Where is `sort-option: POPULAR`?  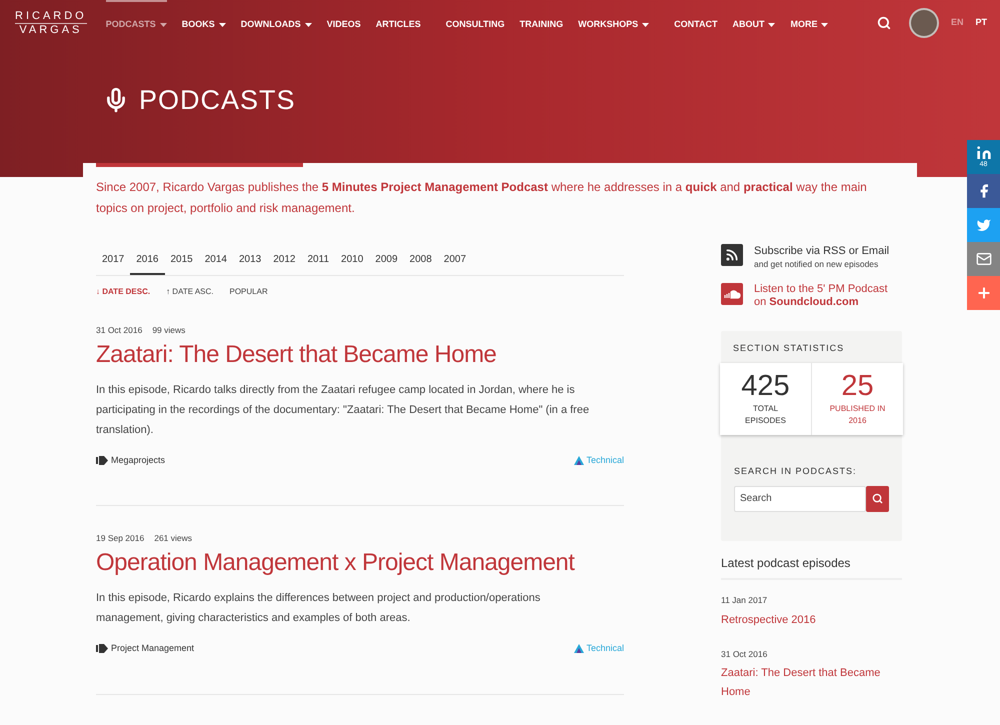
sort-option: POPULAR is located at coordinates (249, 292).